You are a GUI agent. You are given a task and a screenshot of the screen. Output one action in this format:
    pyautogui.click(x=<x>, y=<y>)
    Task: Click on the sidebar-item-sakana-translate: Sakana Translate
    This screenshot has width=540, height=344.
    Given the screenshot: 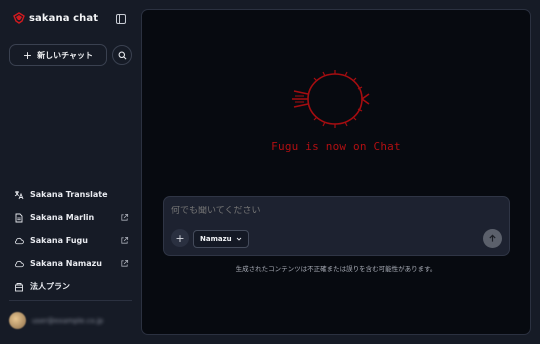 What is the action you would take?
    pyautogui.click(x=71, y=194)
    